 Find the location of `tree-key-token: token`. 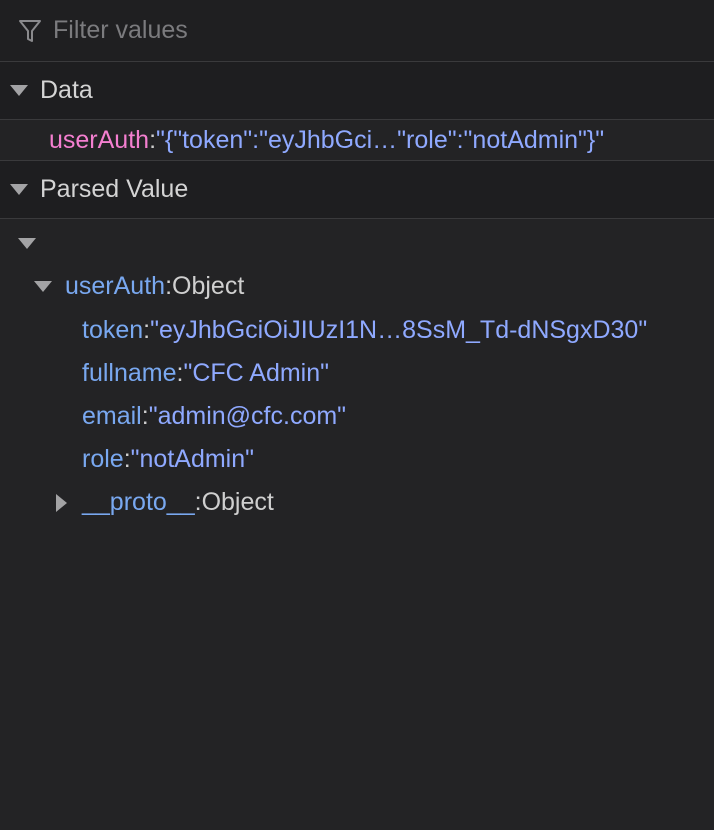

tree-key-token: token is located at coordinates (113, 330).